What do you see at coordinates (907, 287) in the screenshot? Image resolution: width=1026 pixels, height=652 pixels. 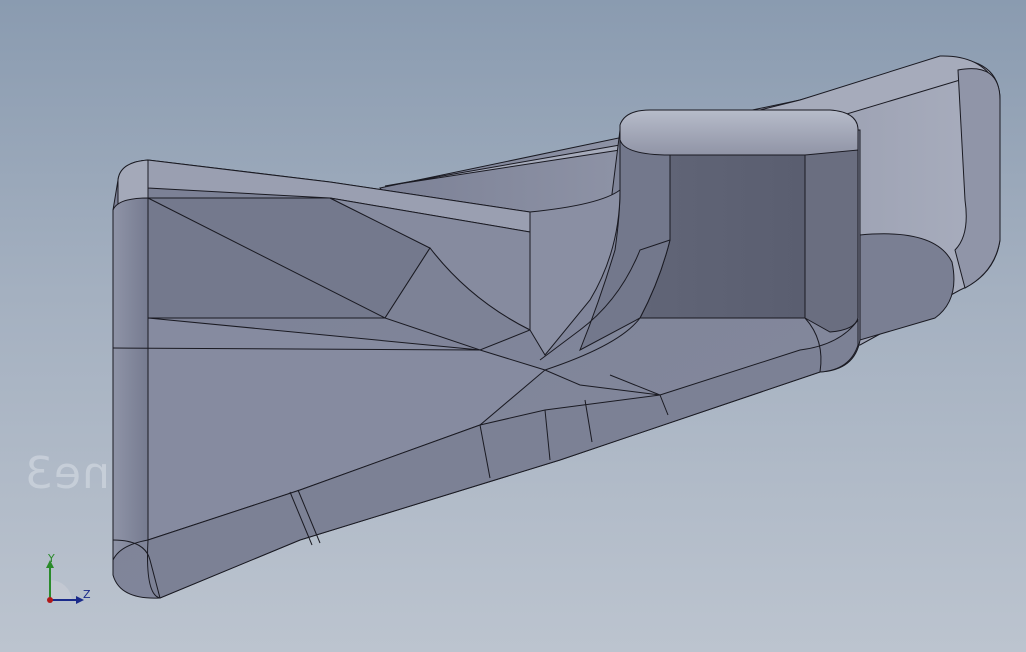 I see `rear-arm-lower-lobe` at bounding box center [907, 287].